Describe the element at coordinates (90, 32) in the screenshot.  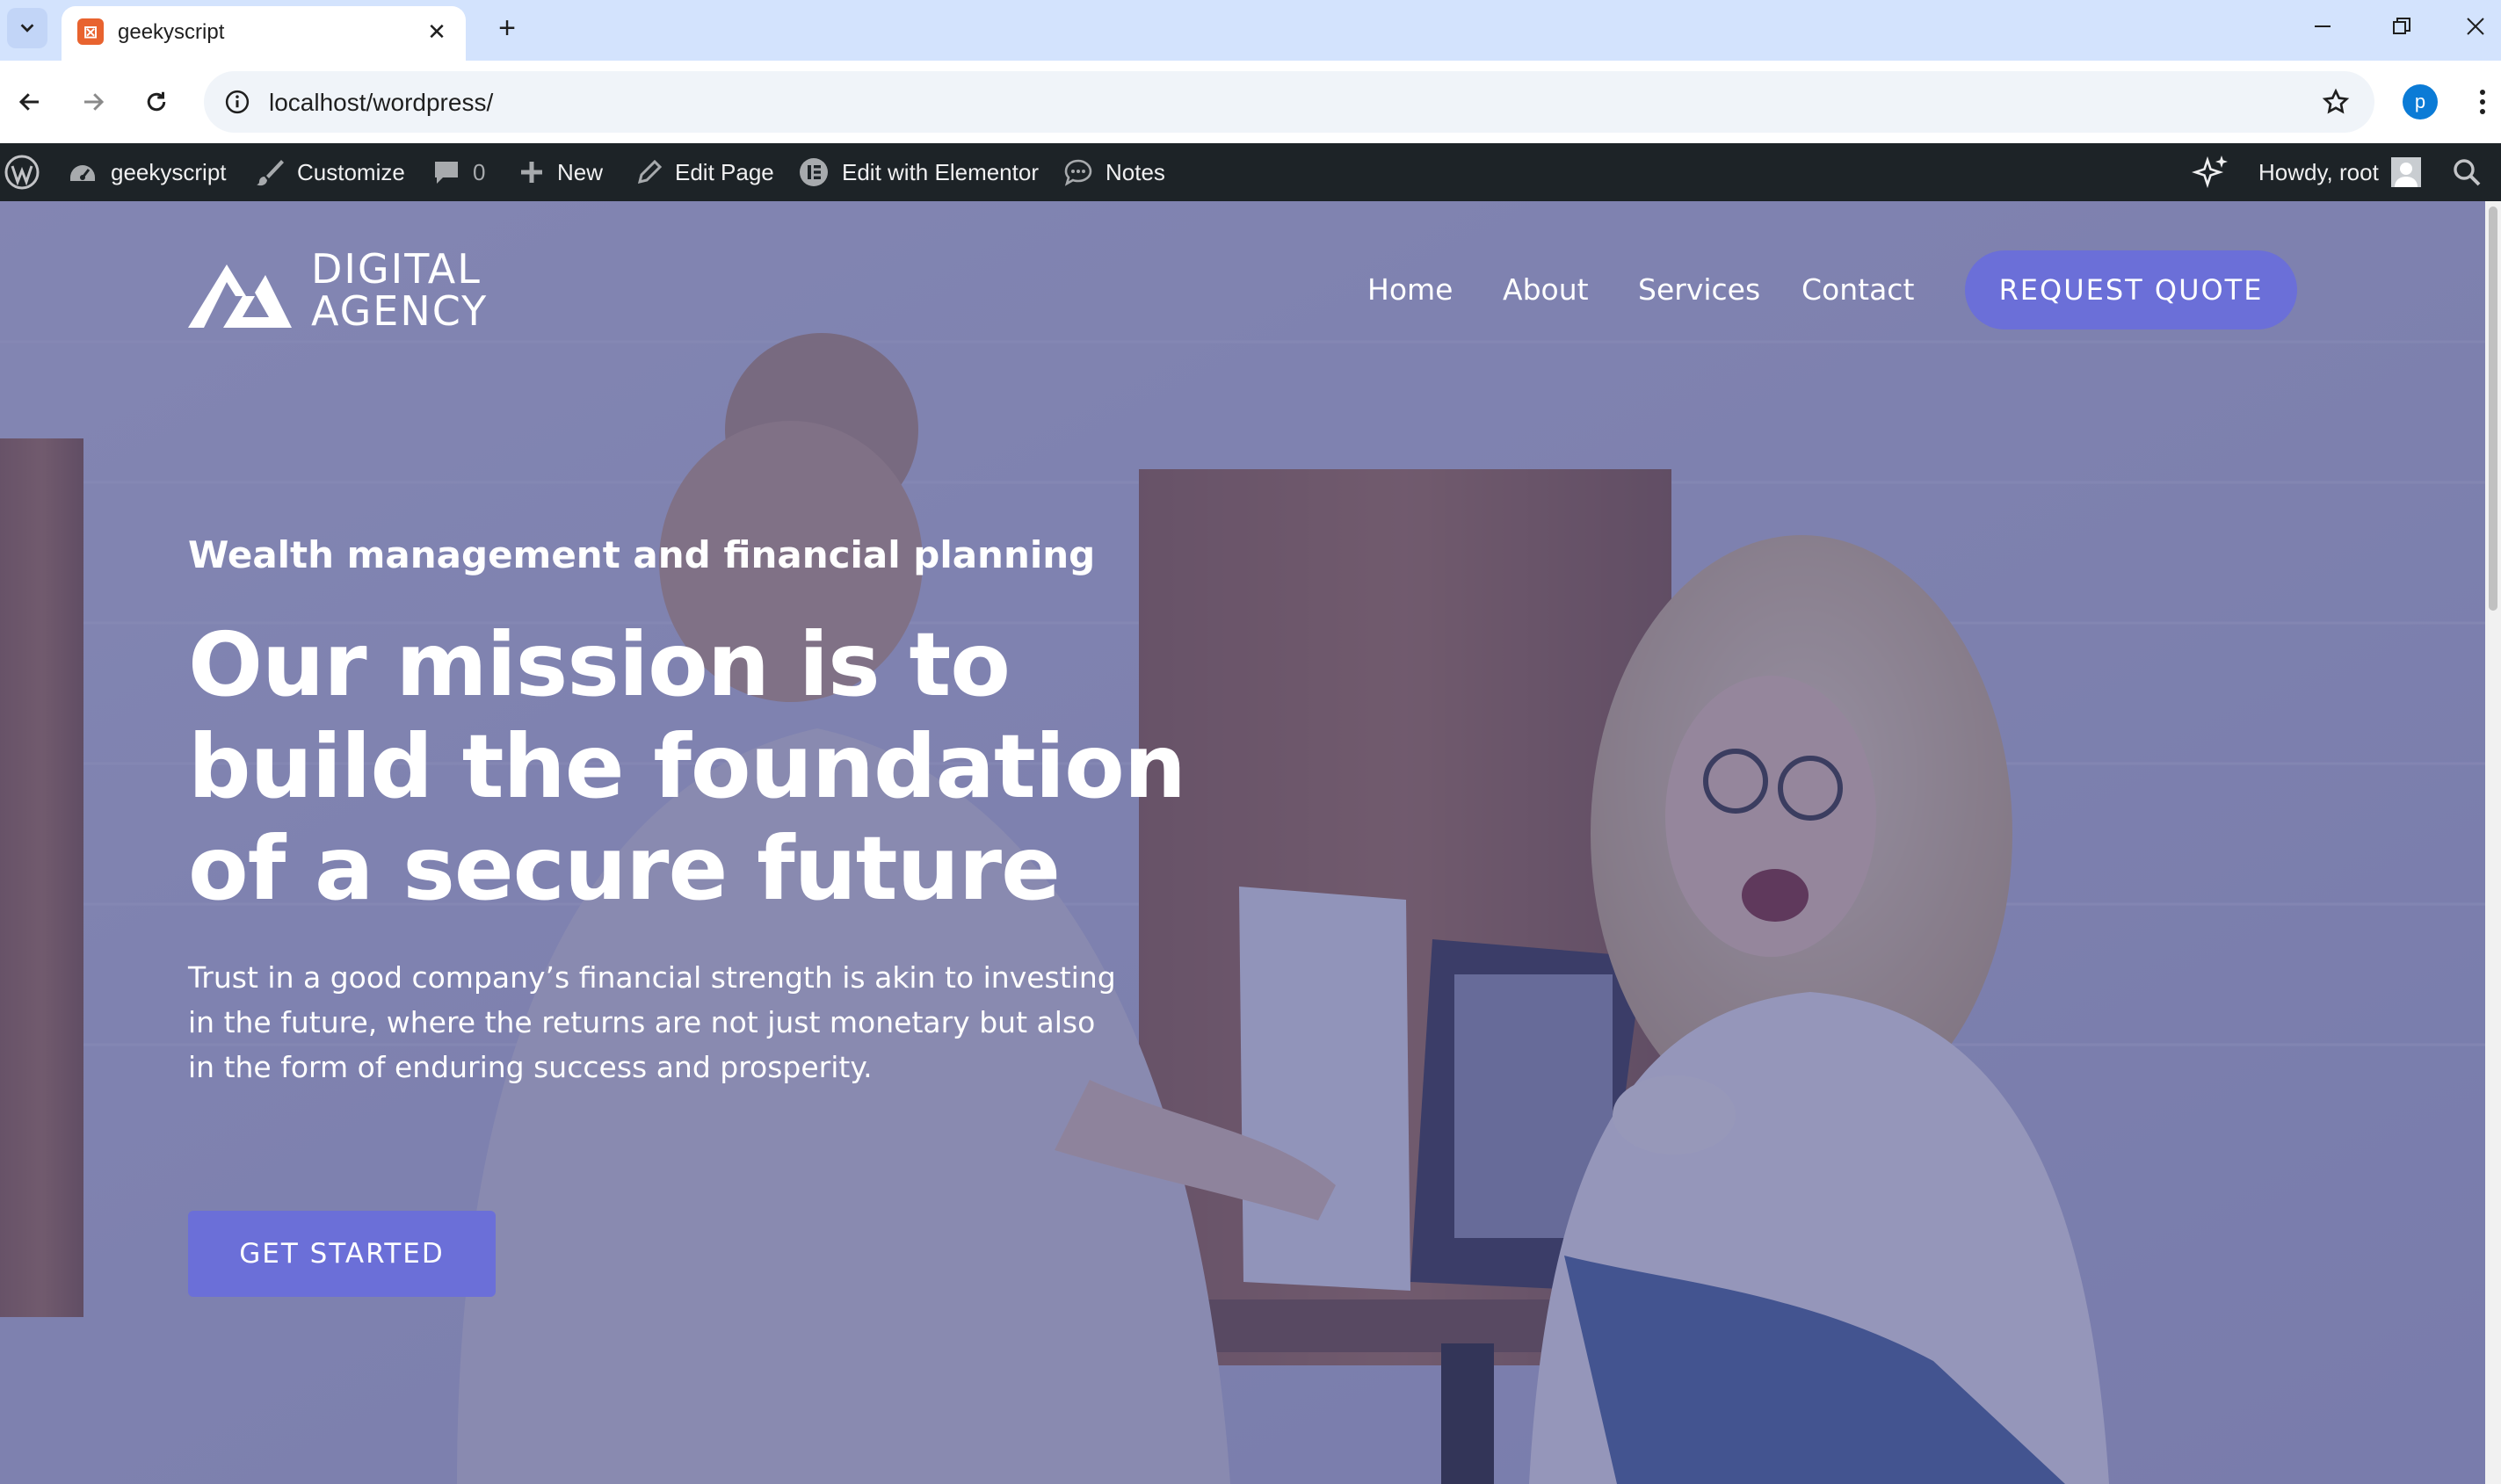
I see `xampp-favicon-icon: ⊠` at that location.